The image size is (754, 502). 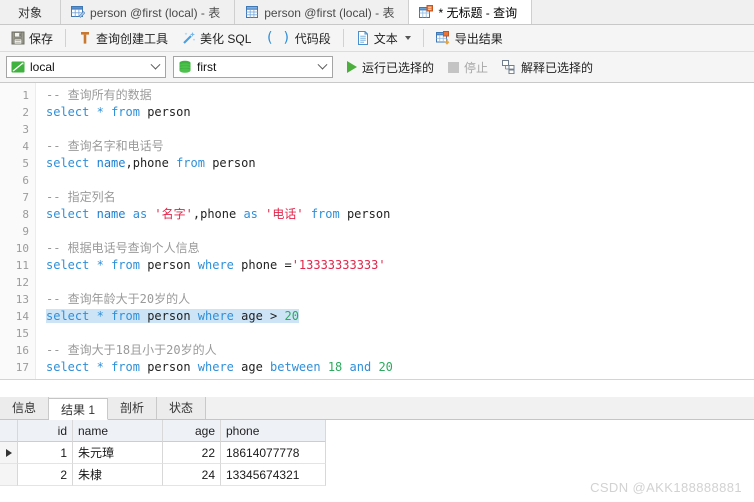 What do you see at coordinates (42, 67) in the screenshot?
I see `connection-value: local` at bounding box center [42, 67].